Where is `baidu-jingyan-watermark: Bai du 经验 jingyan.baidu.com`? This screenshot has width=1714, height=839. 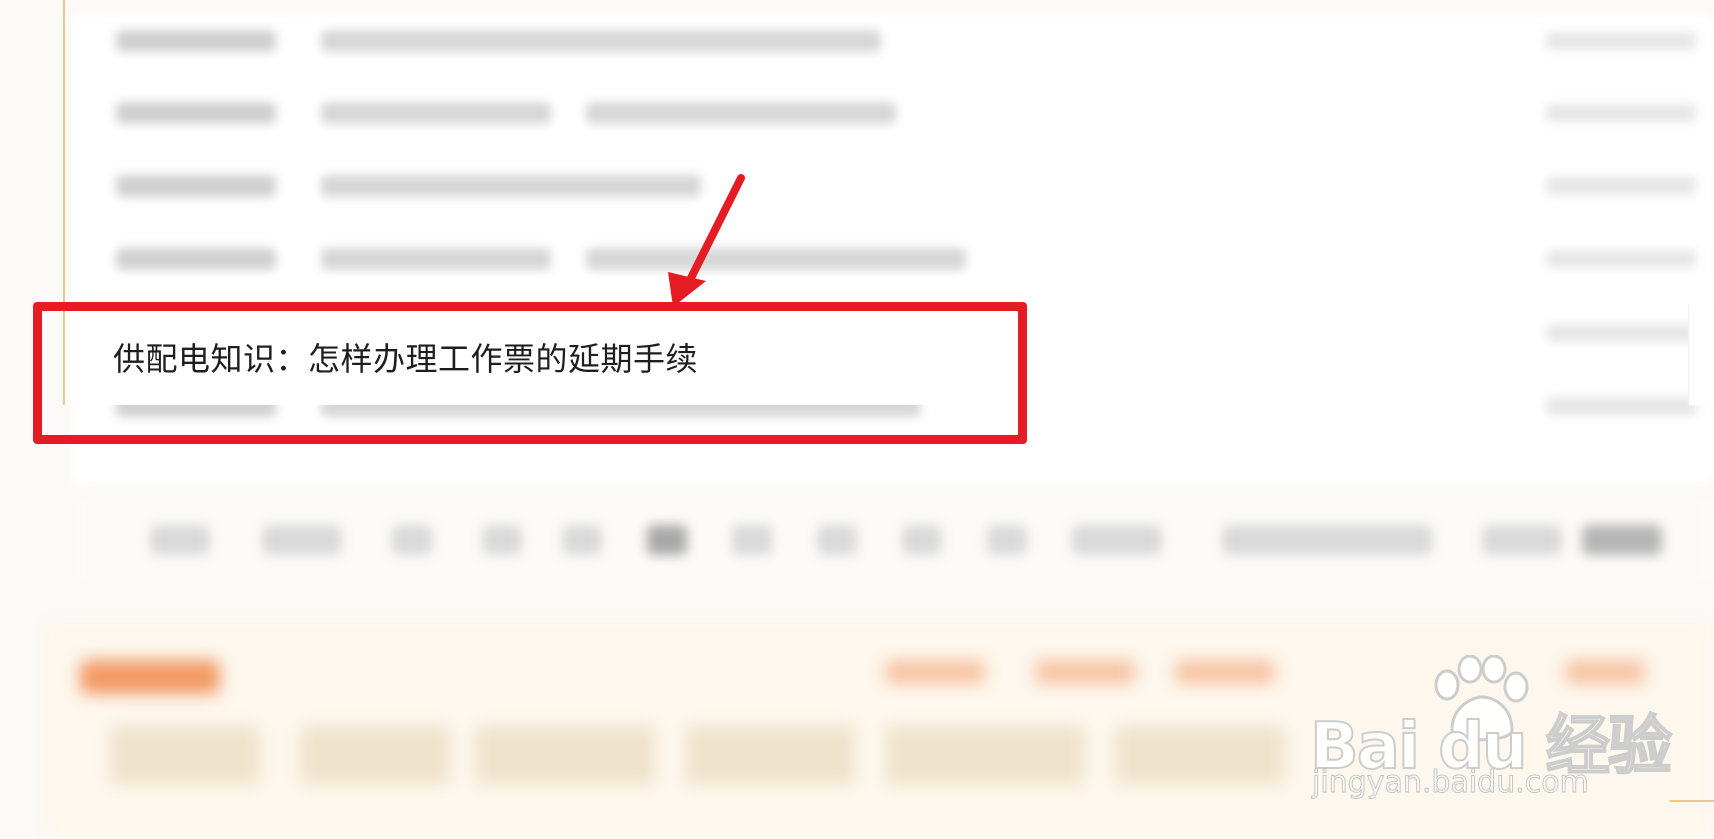 baidu-jingyan-watermark: Bai du 经验 jingyan.baidu.com is located at coordinates (1491, 730).